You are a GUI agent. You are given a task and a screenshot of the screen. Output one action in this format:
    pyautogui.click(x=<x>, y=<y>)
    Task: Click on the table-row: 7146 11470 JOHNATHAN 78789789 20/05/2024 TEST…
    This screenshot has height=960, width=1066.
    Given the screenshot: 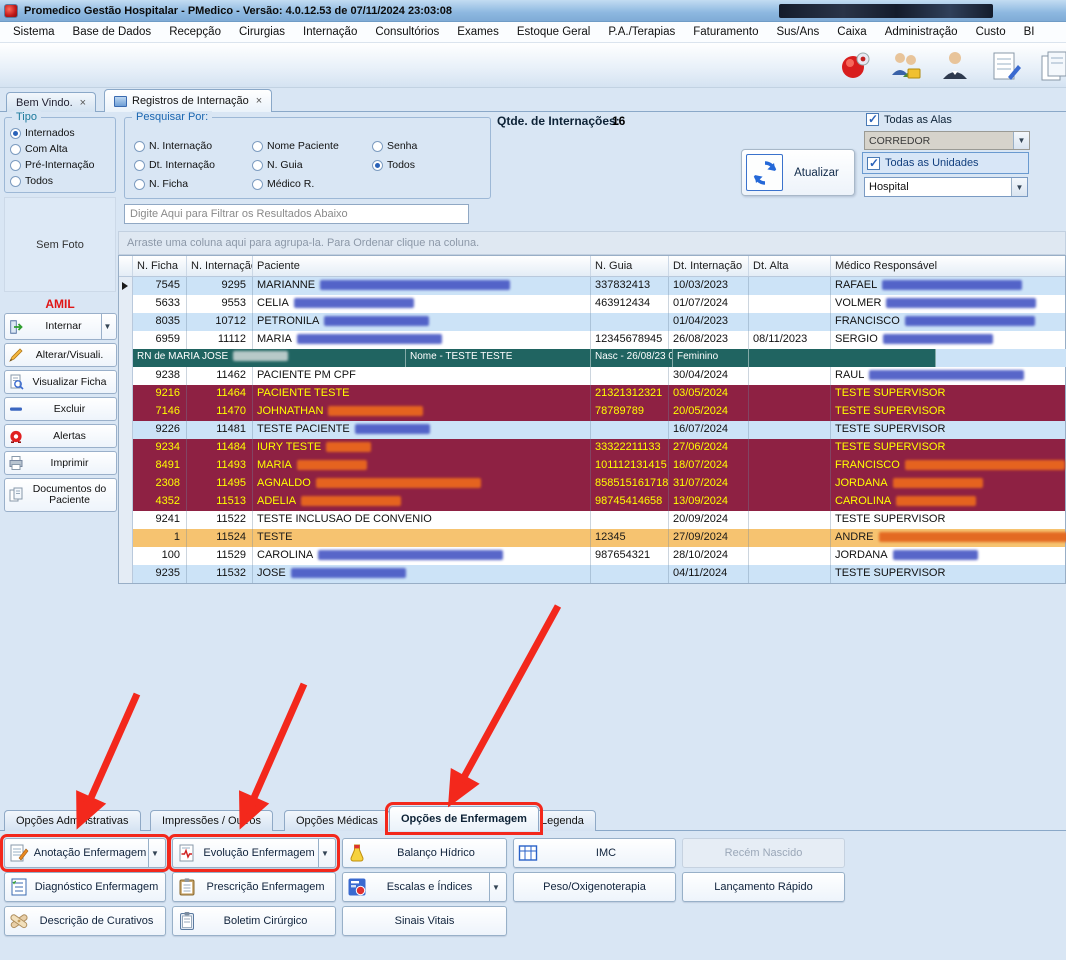 What is the action you would take?
    pyautogui.click(x=592, y=412)
    